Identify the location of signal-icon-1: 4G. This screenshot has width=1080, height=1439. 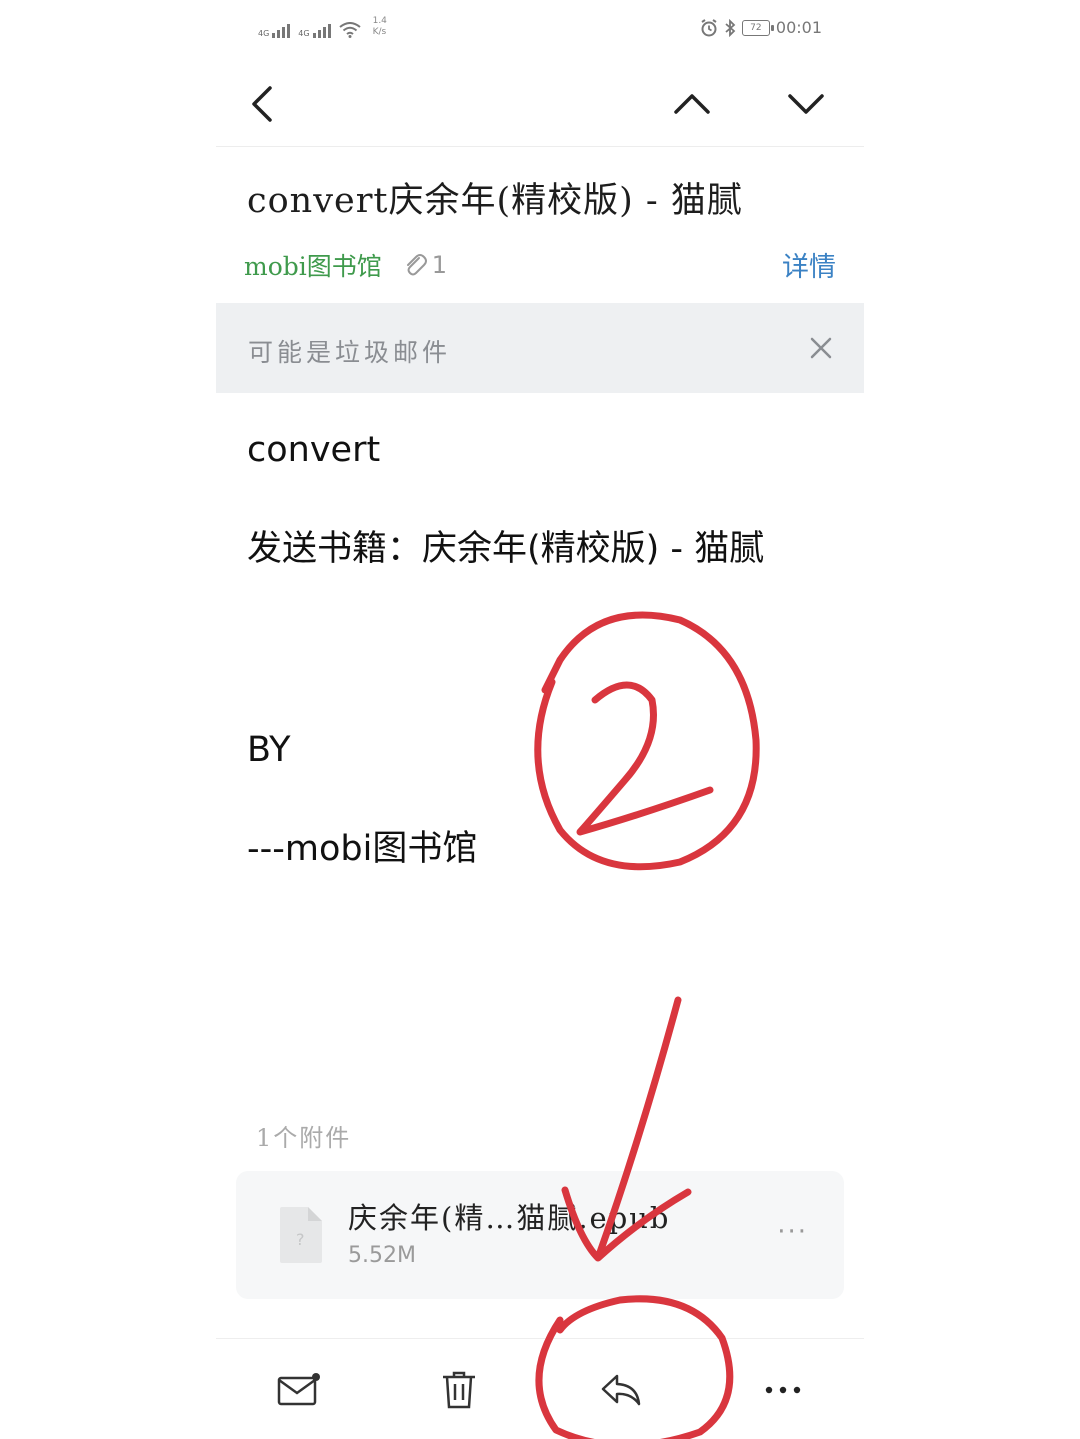
(274, 31).